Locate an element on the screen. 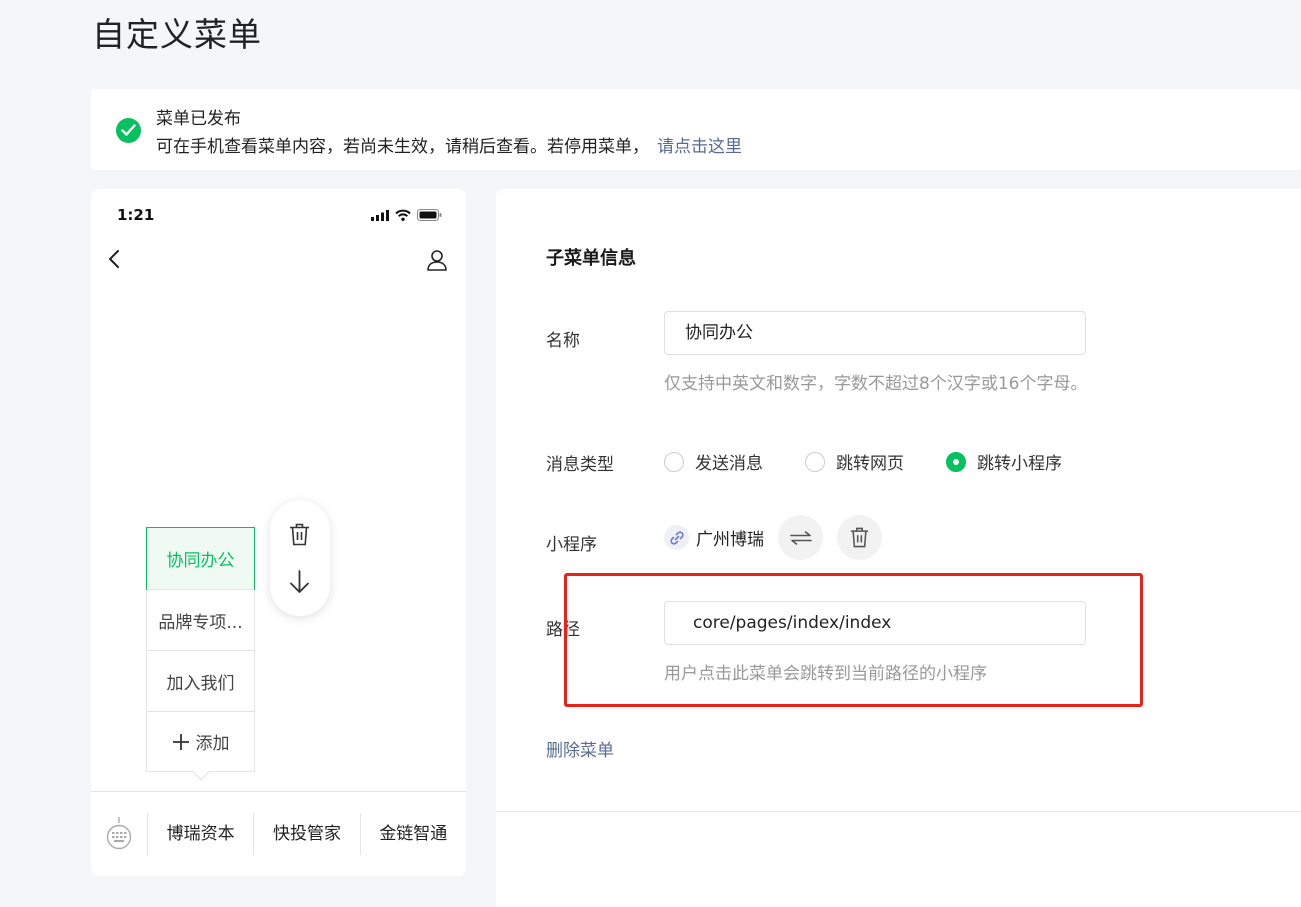  profile-icon is located at coordinates (437, 262).